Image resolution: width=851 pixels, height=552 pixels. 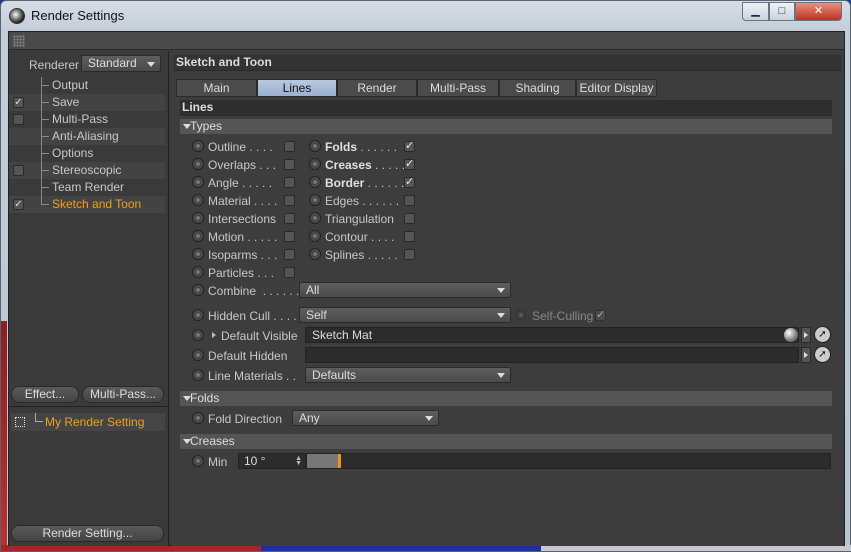 What do you see at coordinates (272, 461) in the screenshot?
I see `min-angle-input: 10 ° ▲ ▼` at bounding box center [272, 461].